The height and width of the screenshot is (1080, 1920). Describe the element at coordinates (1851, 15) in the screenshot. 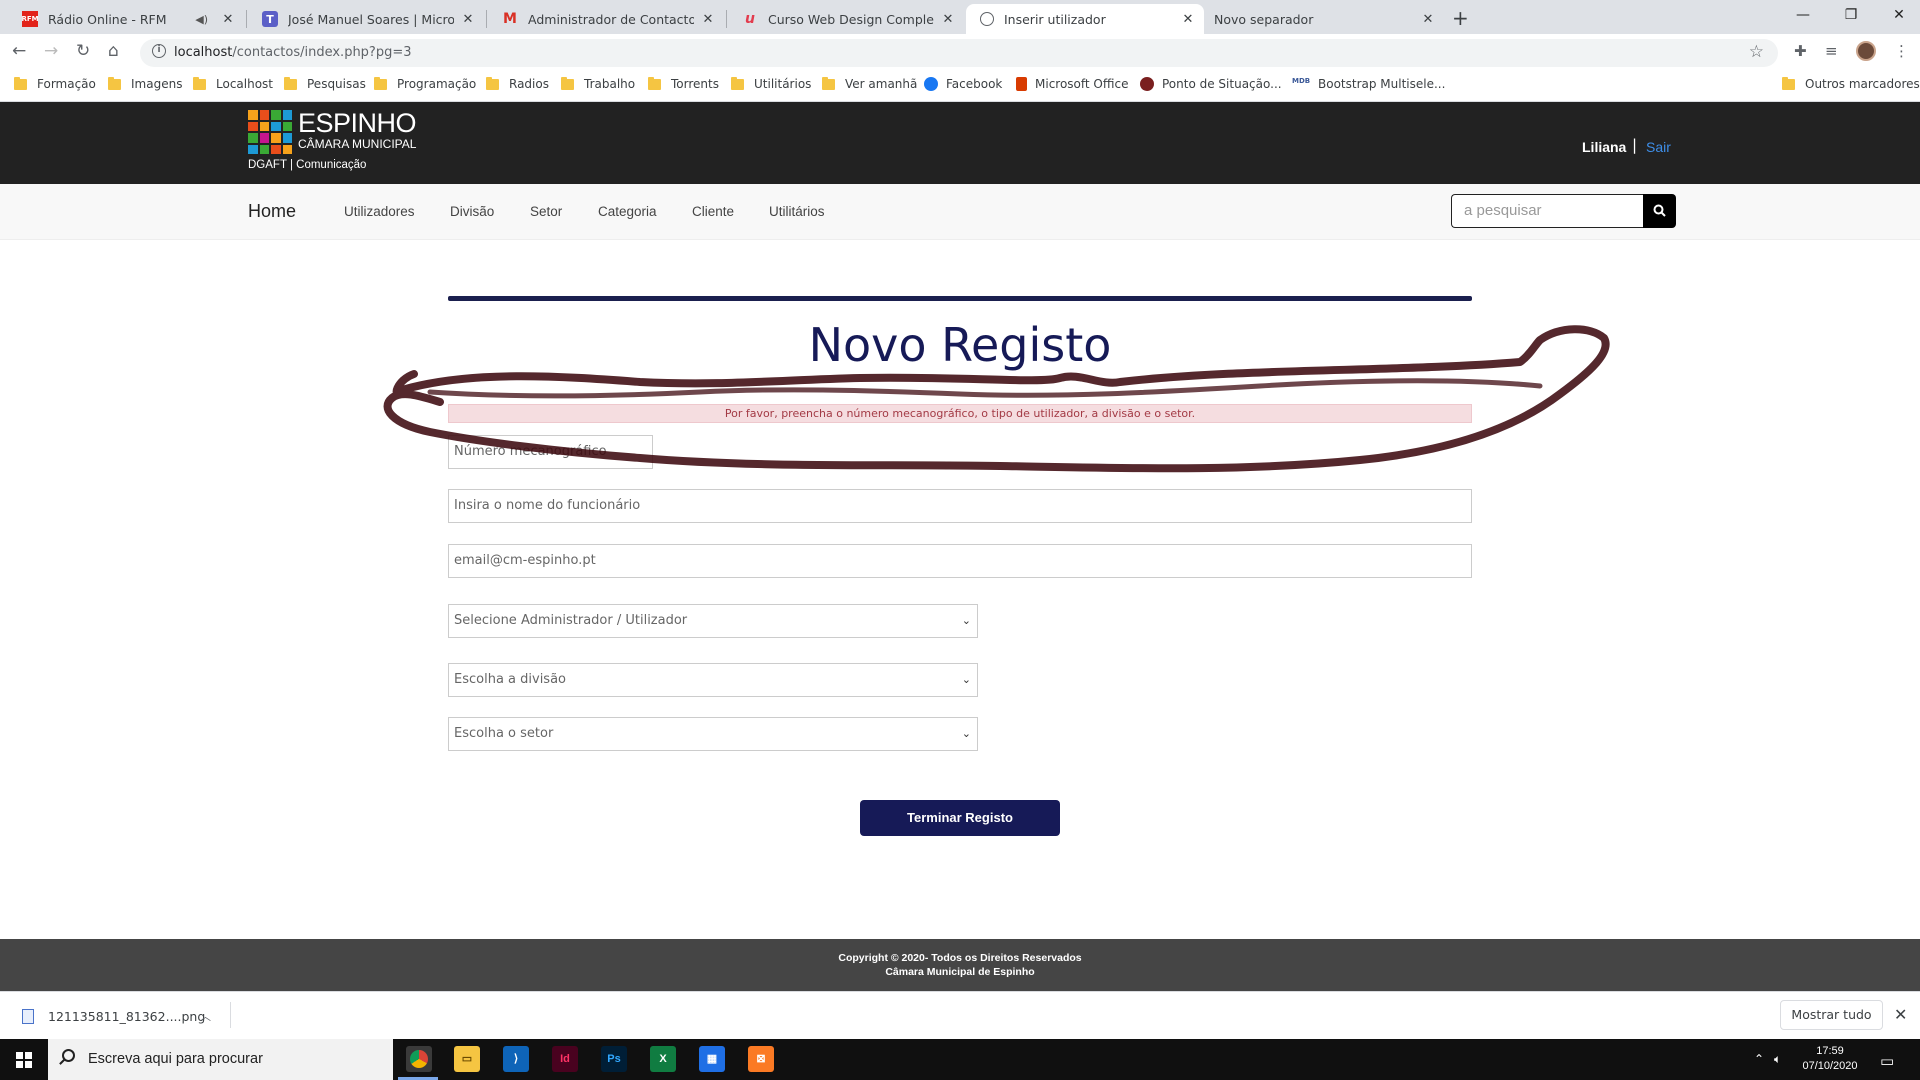

I see `restore-window-icon: ❐` at that location.